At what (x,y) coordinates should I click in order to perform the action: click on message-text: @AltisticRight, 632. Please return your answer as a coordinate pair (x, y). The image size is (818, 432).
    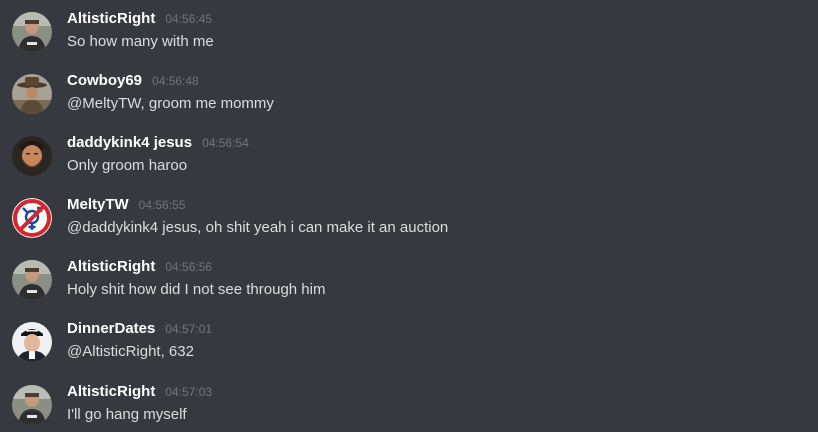
    Looking at the image, I should click on (130, 351).